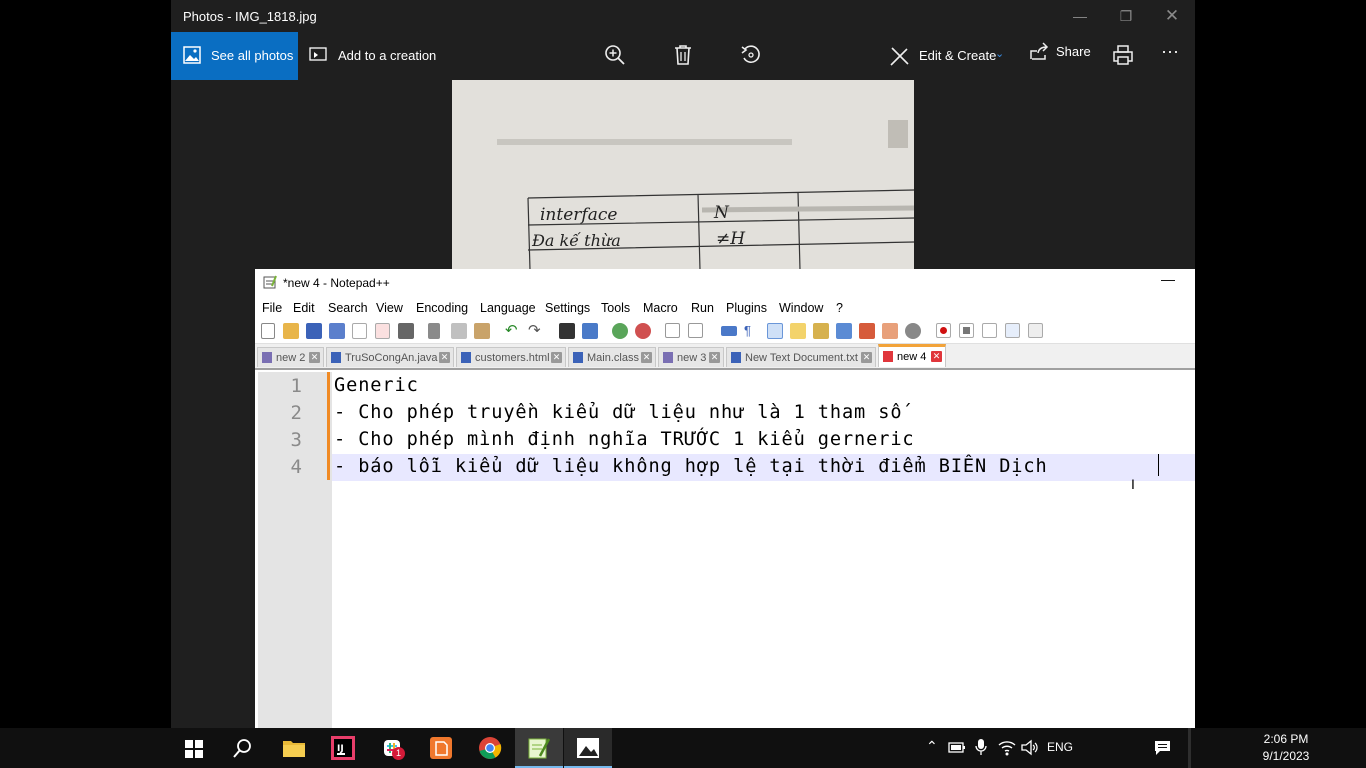 The height and width of the screenshot is (768, 1366). What do you see at coordinates (702, 308) in the screenshot?
I see `menu-run: Run` at bounding box center [702, 308].